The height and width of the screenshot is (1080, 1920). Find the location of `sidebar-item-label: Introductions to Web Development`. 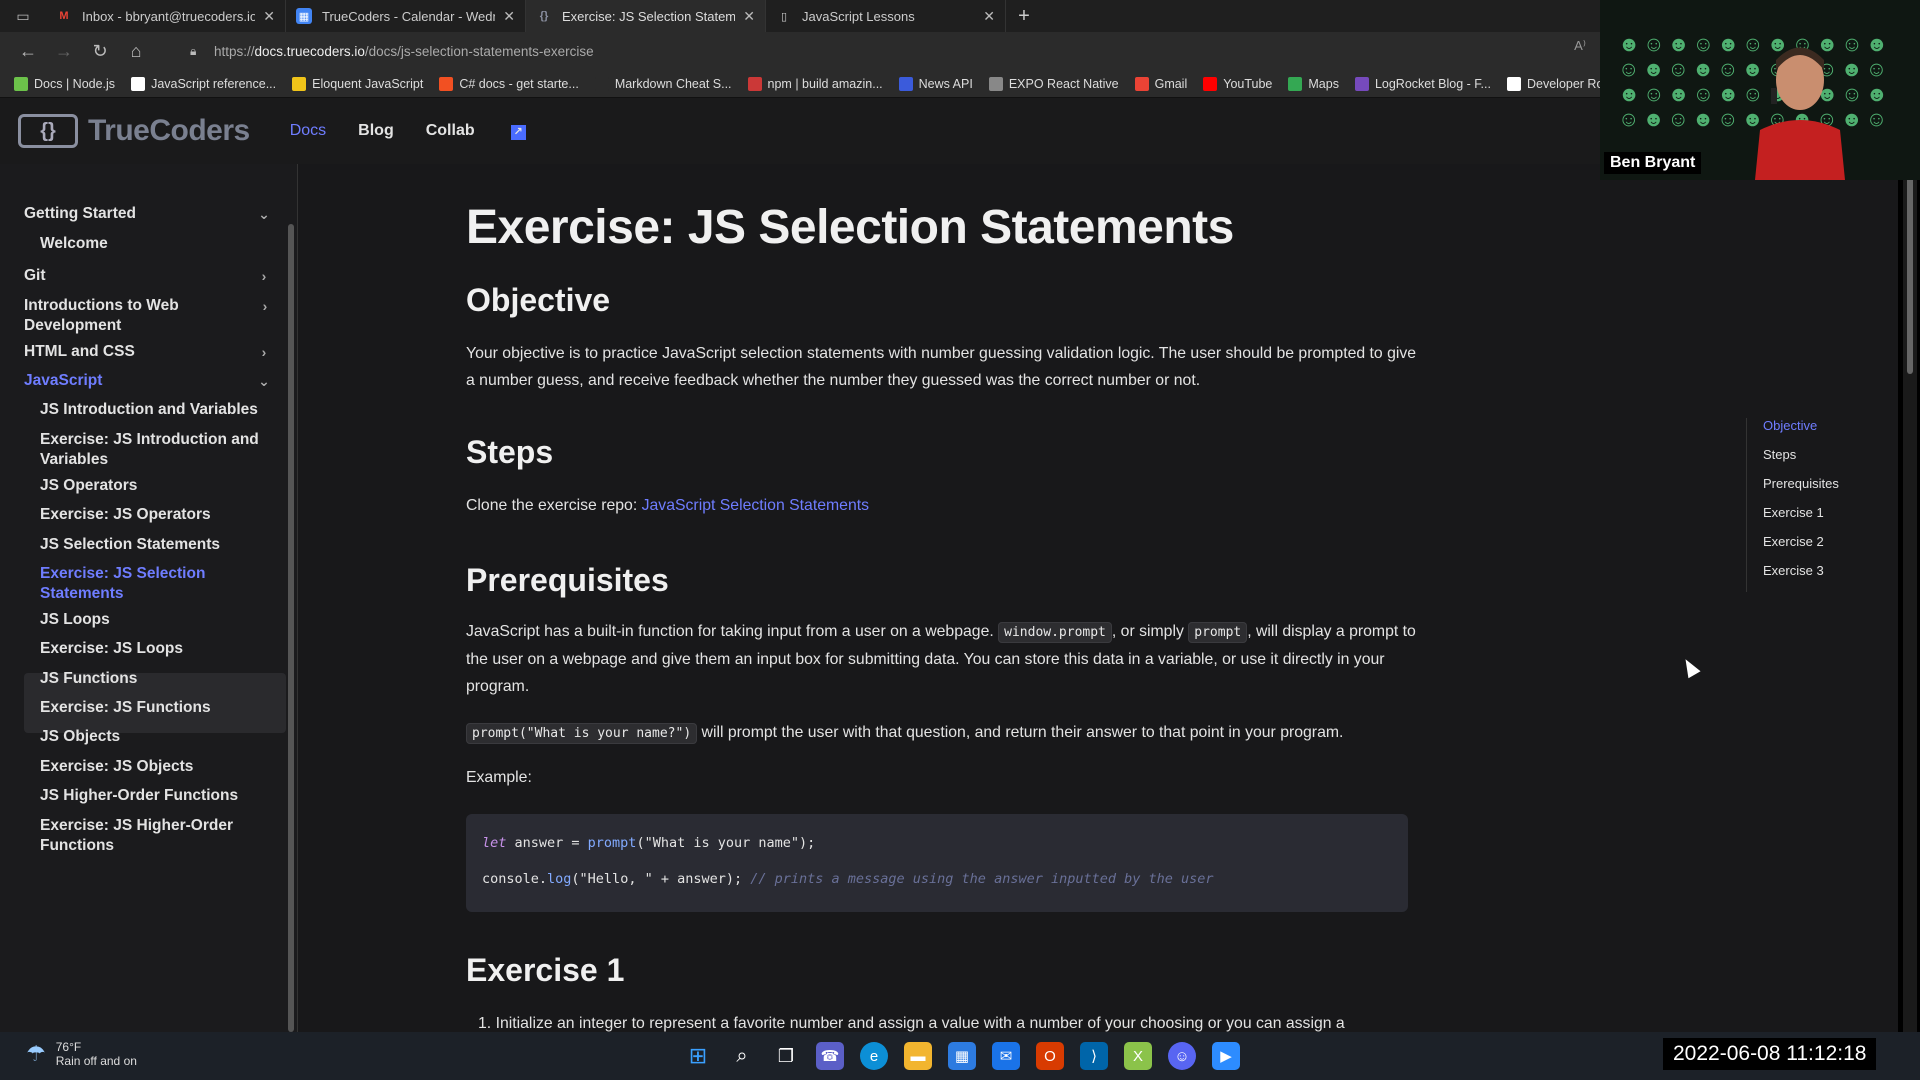

sidebar-item-label: Introductions to Web Development is located at coordinates (101, 315).